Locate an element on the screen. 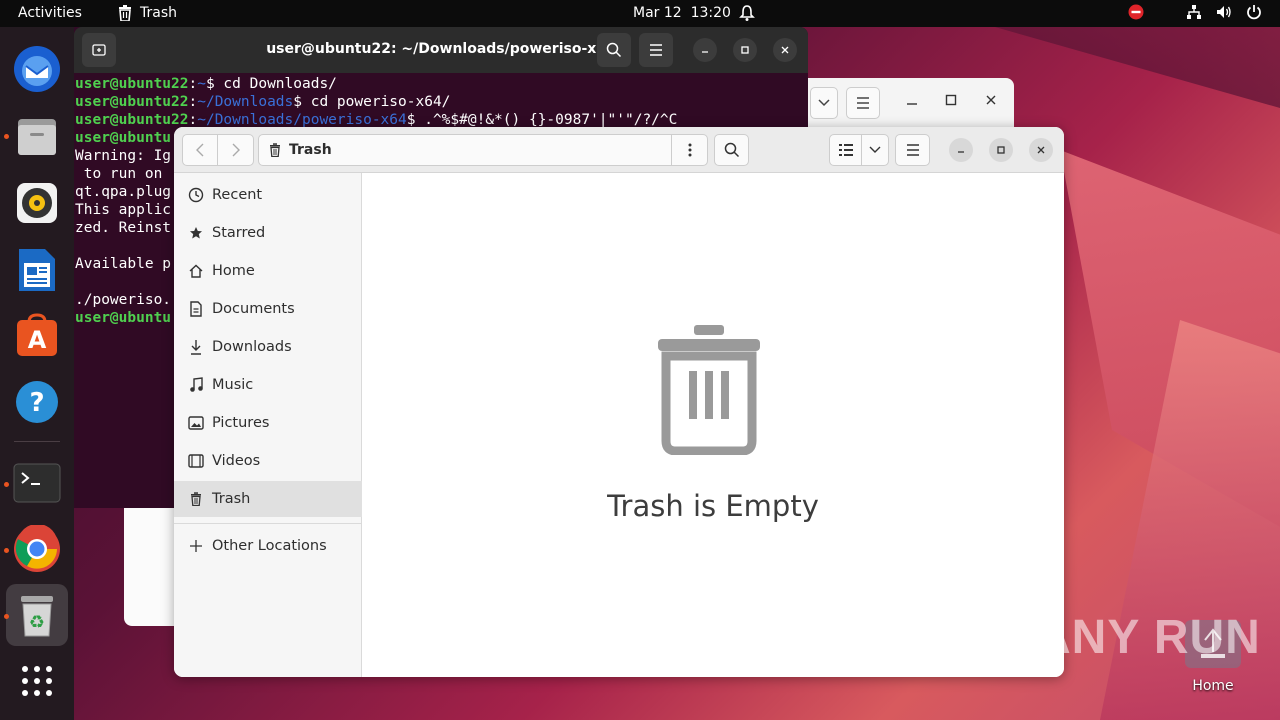  sidebar-item-recent: Recent is located at coordinates (268, 195).